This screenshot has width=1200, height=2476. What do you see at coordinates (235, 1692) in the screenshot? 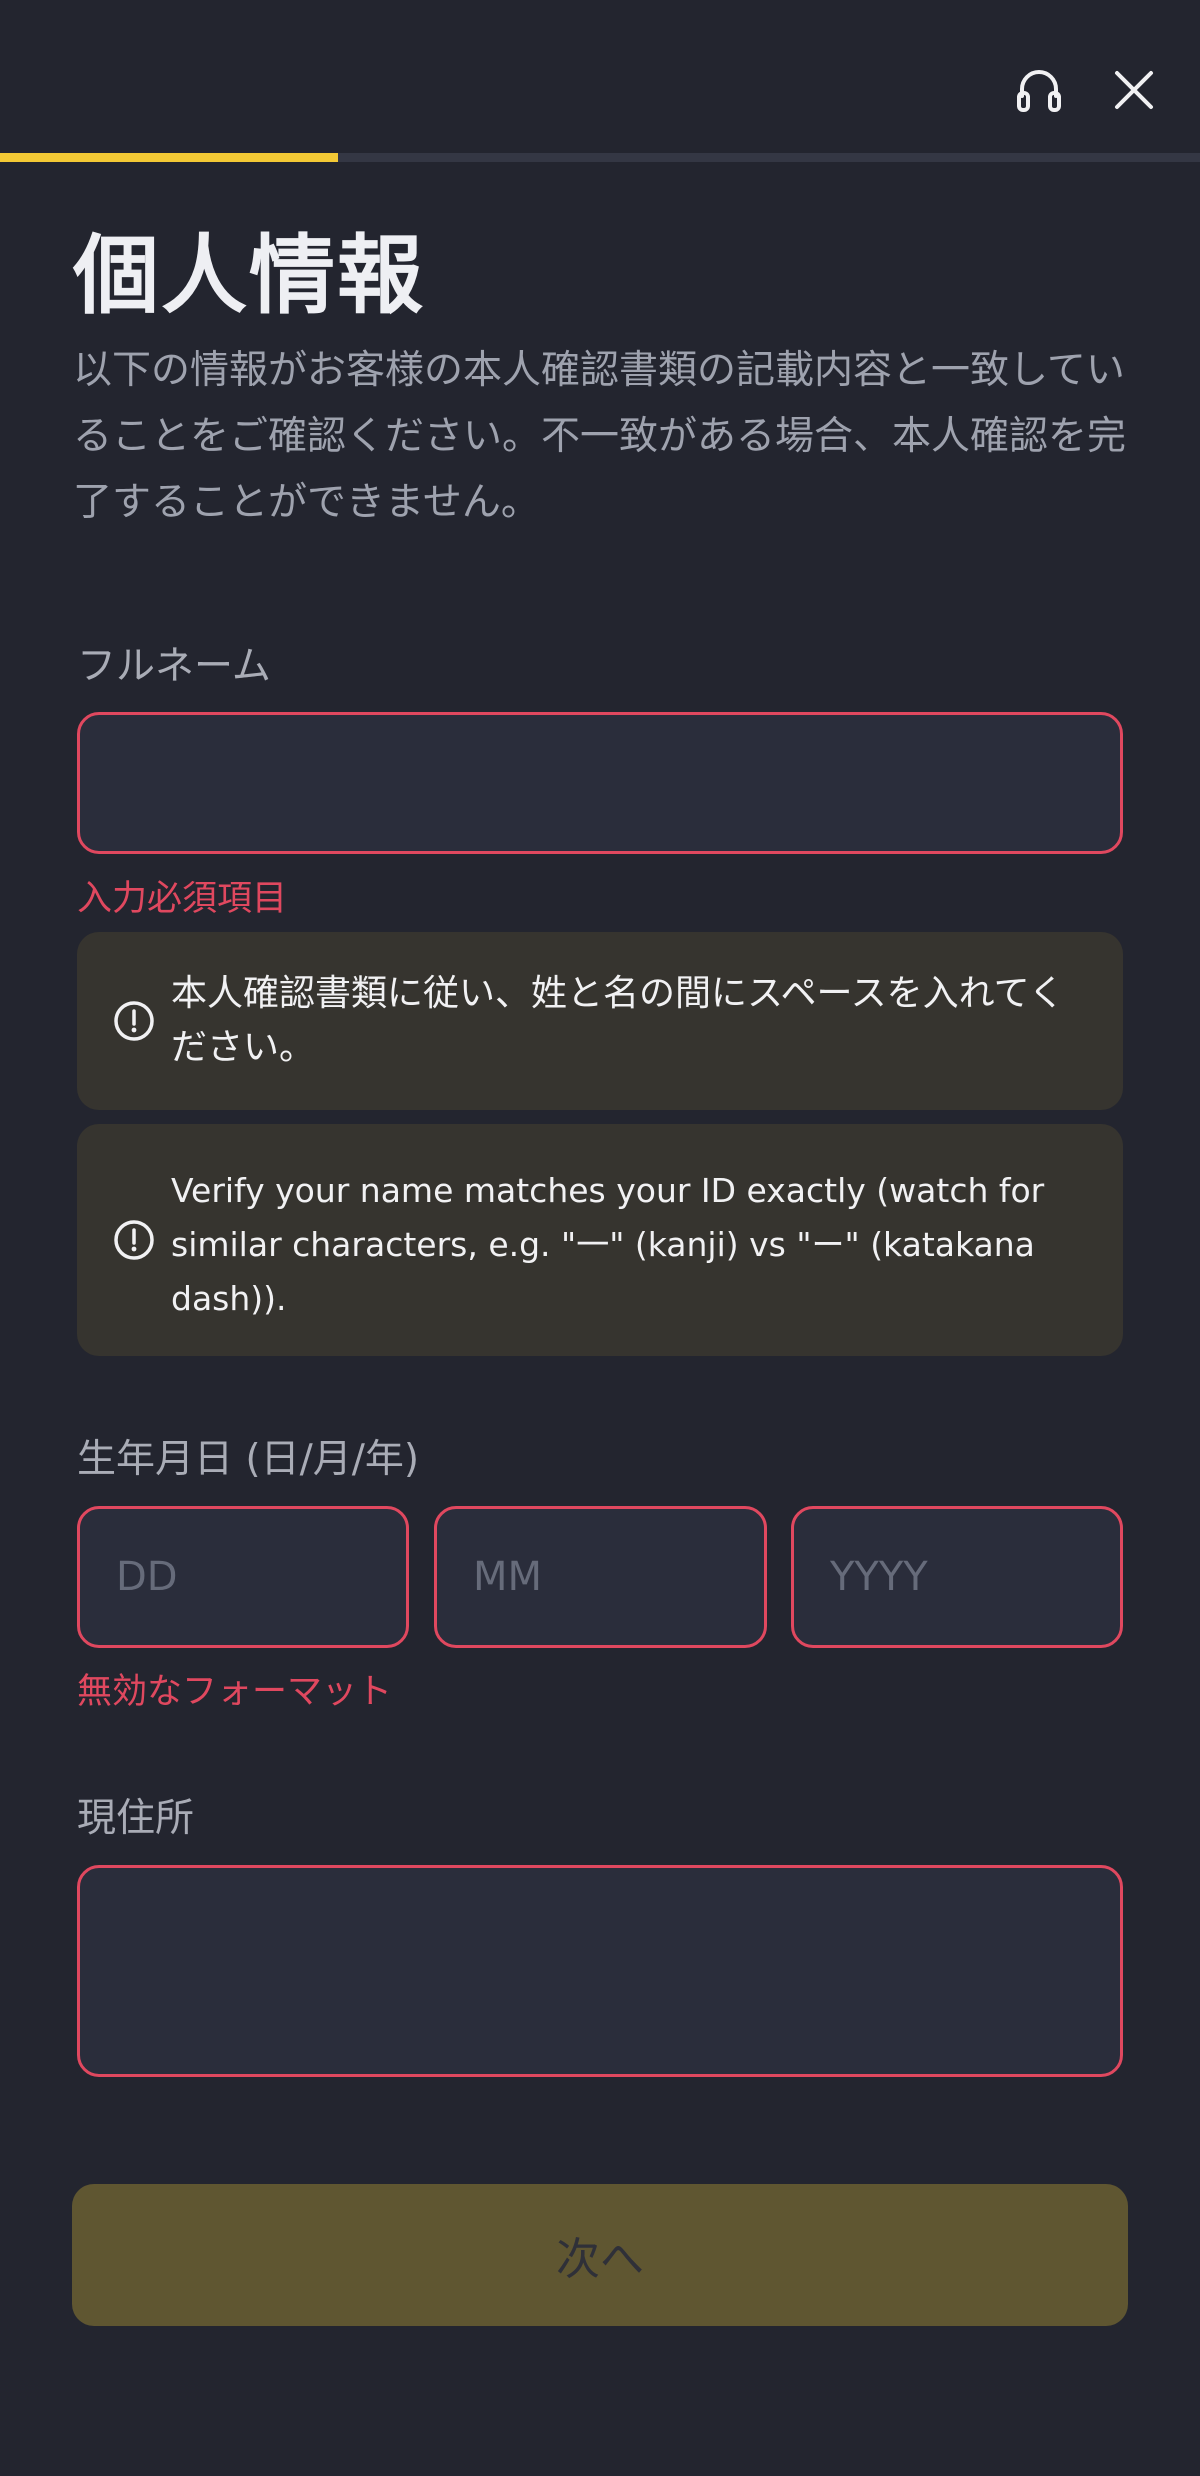
I see `dob-error: 無効なフォーマット` at bounding box center [235, 1692].